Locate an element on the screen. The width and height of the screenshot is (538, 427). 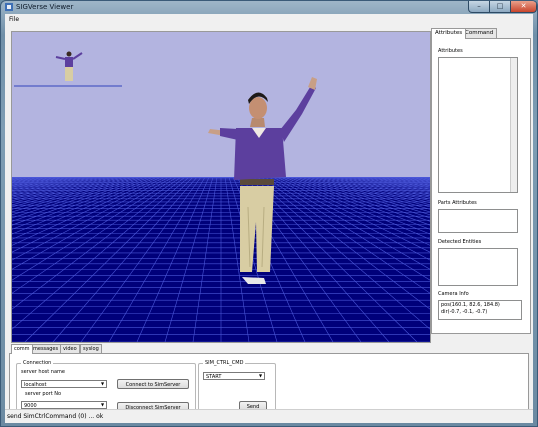
menu-file: File is located at coordinates (14, 19).